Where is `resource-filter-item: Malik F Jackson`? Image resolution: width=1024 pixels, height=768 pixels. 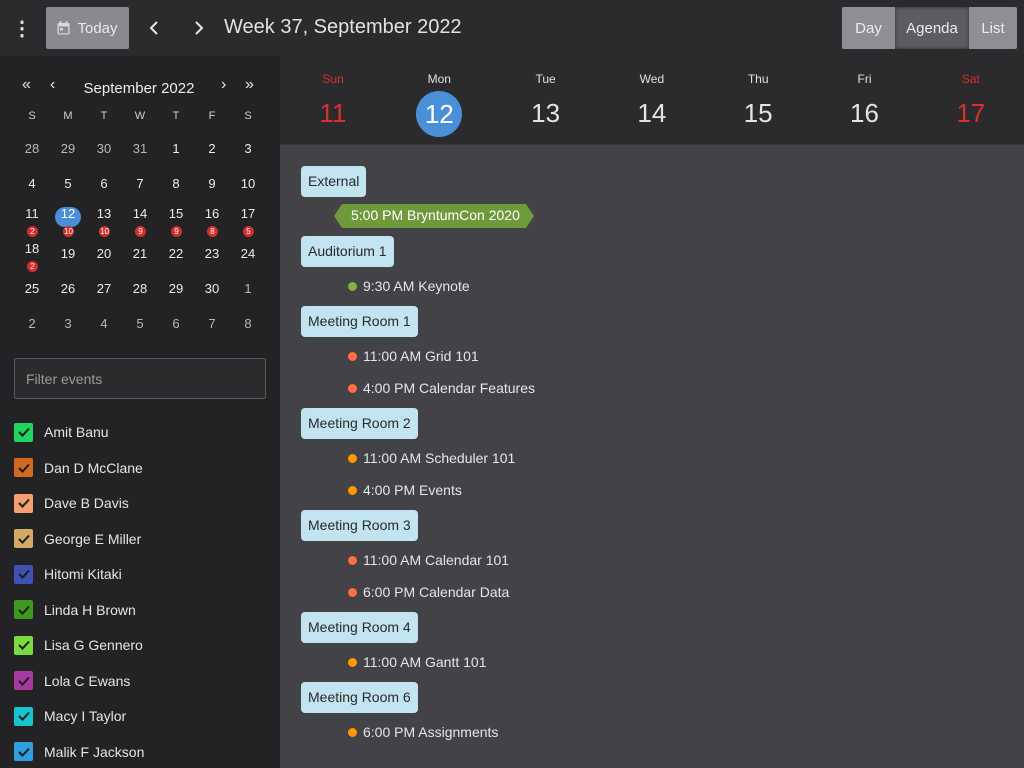
resource-filter-item: Malik F Jackson is located at coordinates (79, 752).